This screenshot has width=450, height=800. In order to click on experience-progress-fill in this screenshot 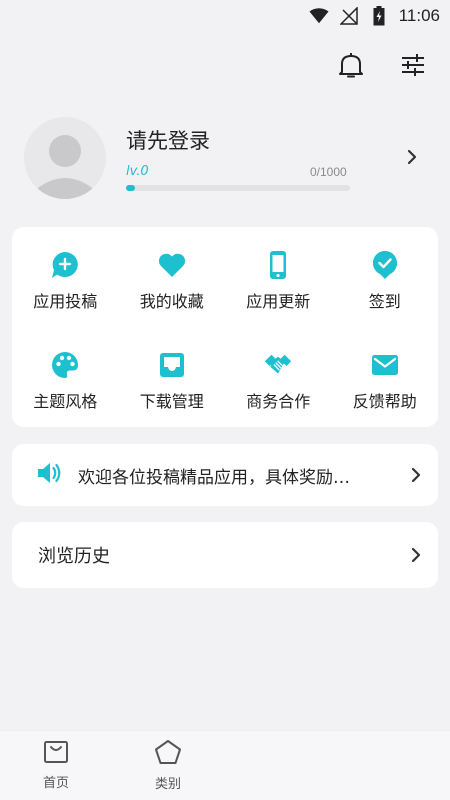, I will do `click(130, 188)`.